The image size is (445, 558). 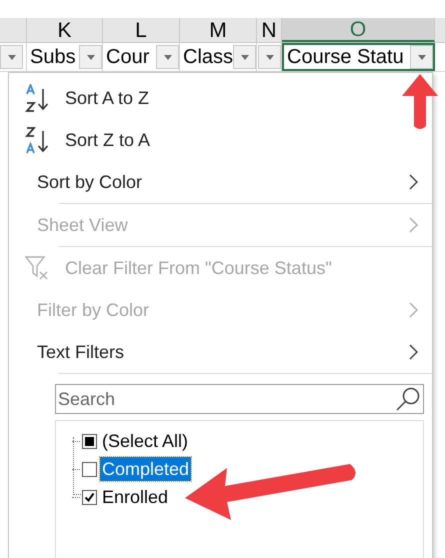 What do you see at coordinates (141, 30) in the screenshot?
I see `column-header: L` at bounding box center [141, 30].